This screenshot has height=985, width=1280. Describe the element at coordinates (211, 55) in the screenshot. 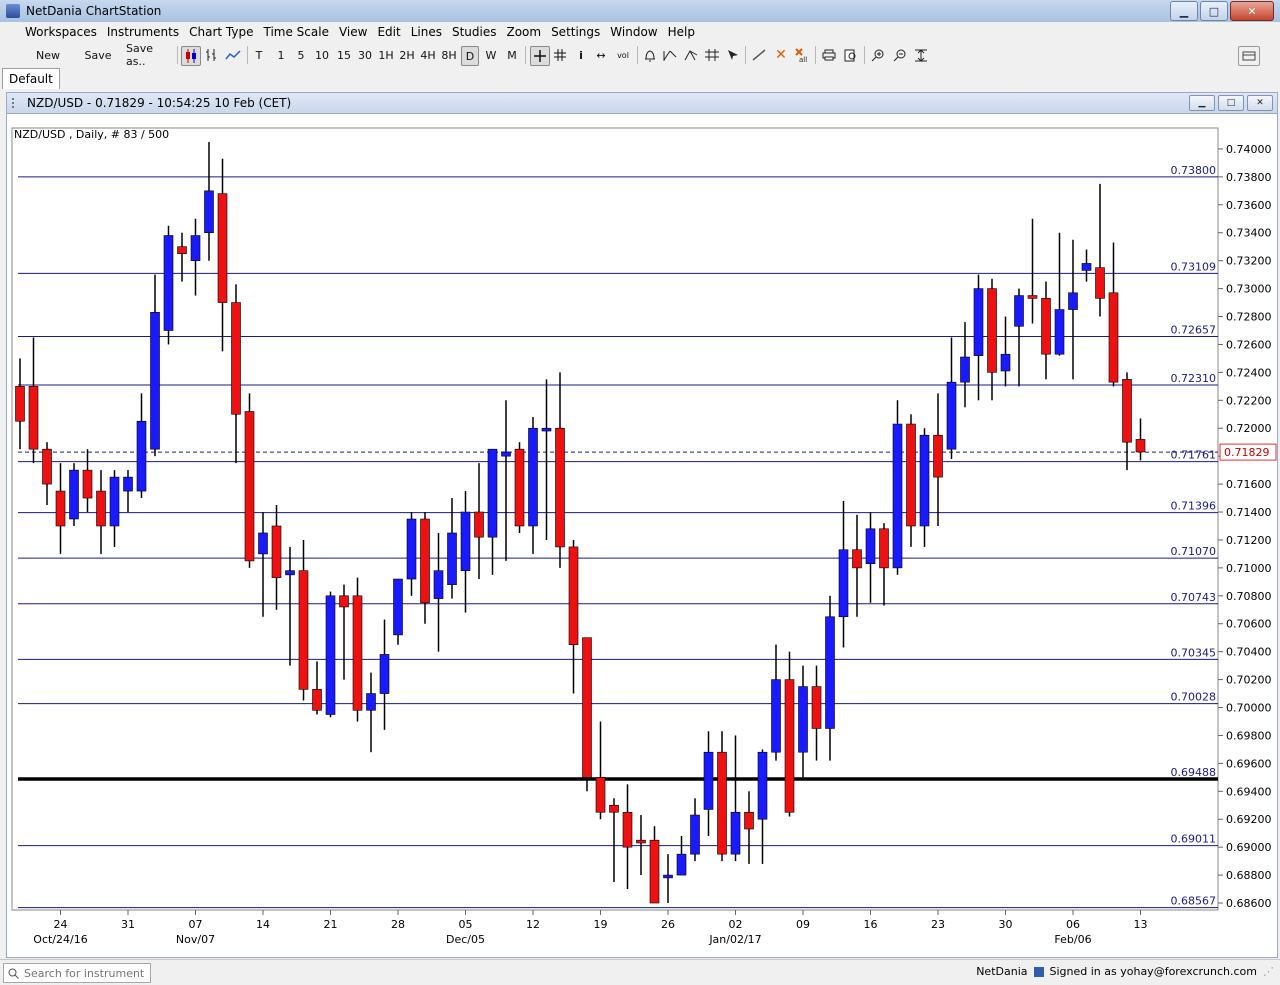

I see `bar-chart-icon` at that location.